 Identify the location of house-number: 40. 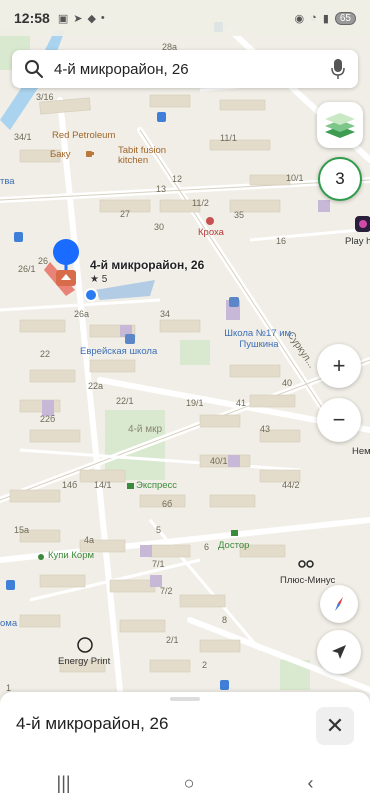
(287, 383).